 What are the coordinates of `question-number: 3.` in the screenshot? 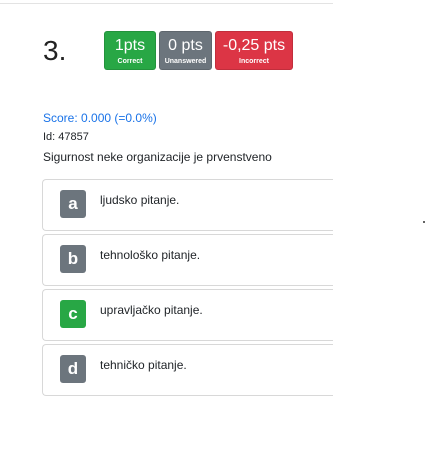 It's located at (55, 50).